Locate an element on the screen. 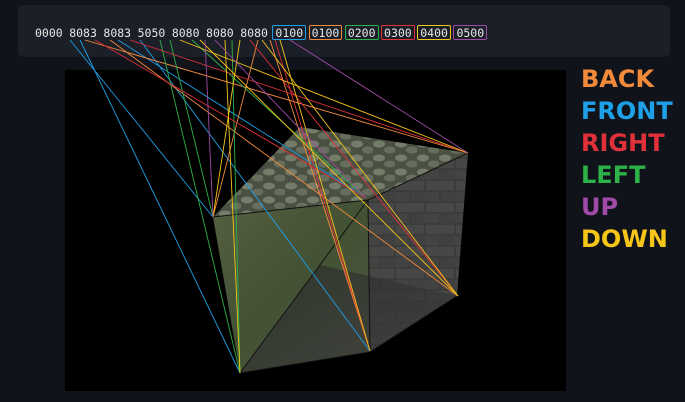  code-0: 0000 is located at coordinates (49, 32).